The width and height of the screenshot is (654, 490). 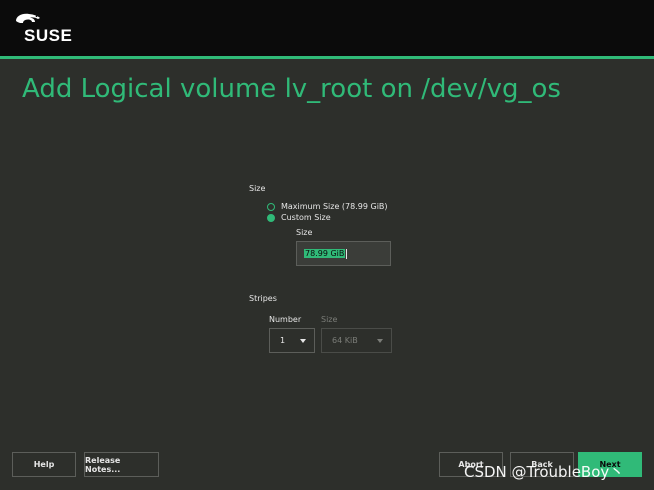 I want to click on custom-size-input: 78.99 GiB, so click(x=343, y=253).